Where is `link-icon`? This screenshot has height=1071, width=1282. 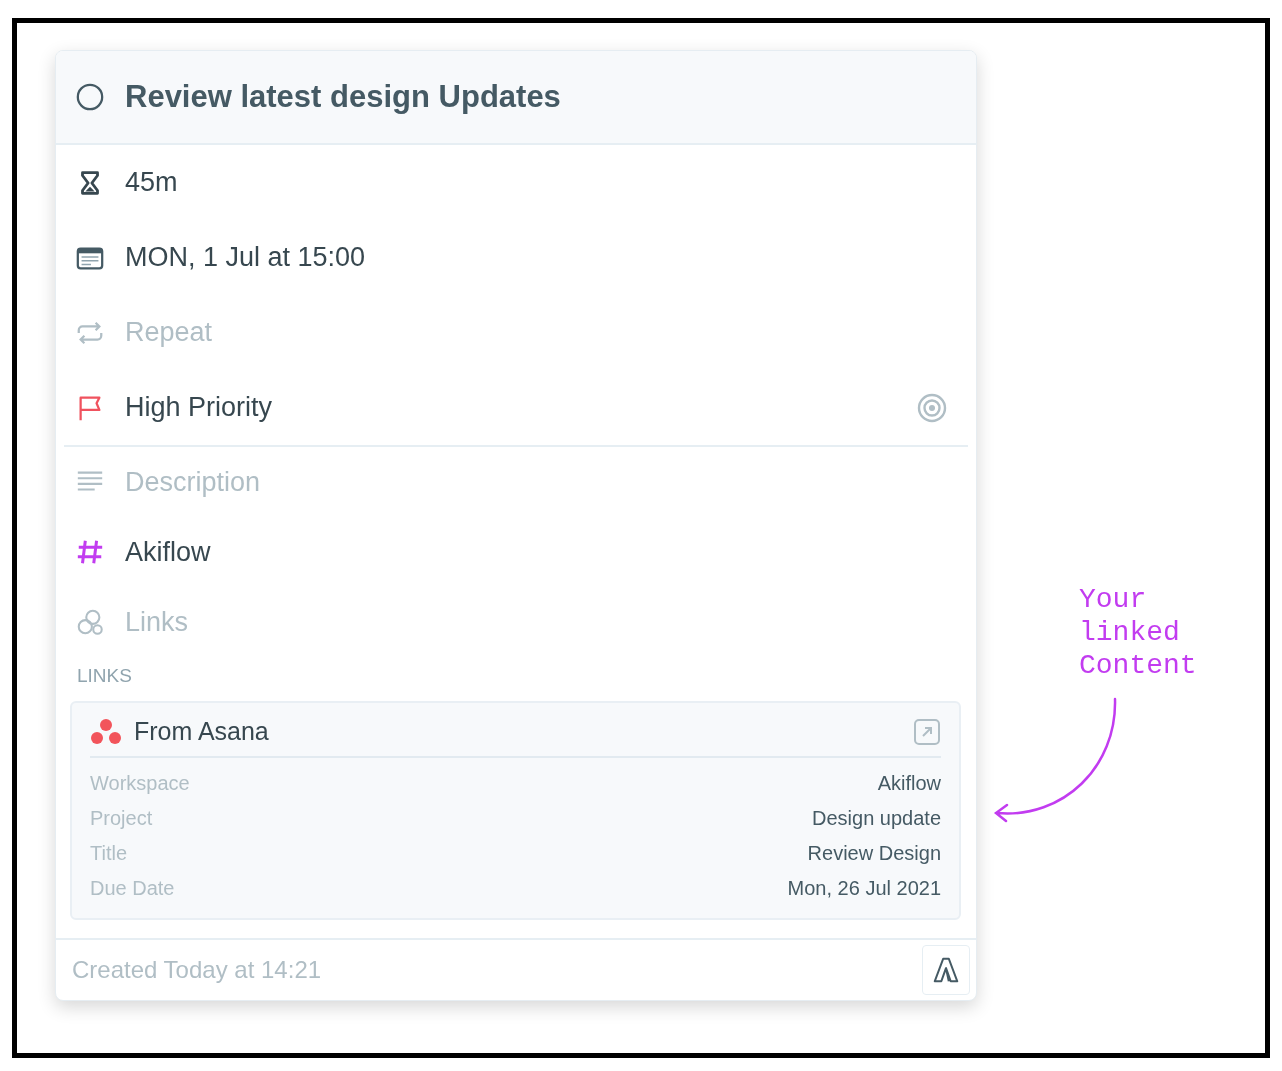
link-icon is located at coordinates (90, 622).